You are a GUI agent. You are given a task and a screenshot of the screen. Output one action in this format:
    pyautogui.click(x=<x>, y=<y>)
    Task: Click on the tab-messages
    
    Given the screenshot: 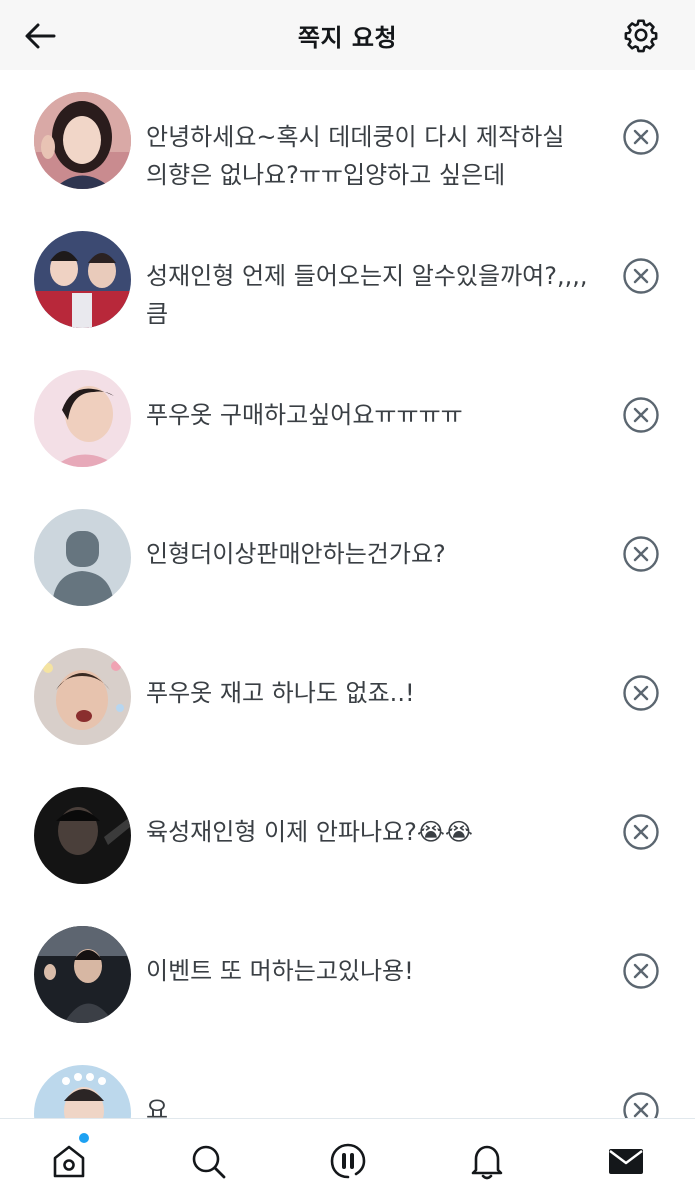 What is the action you would take?
    pyautogui.click(x=626, y=1161)
    